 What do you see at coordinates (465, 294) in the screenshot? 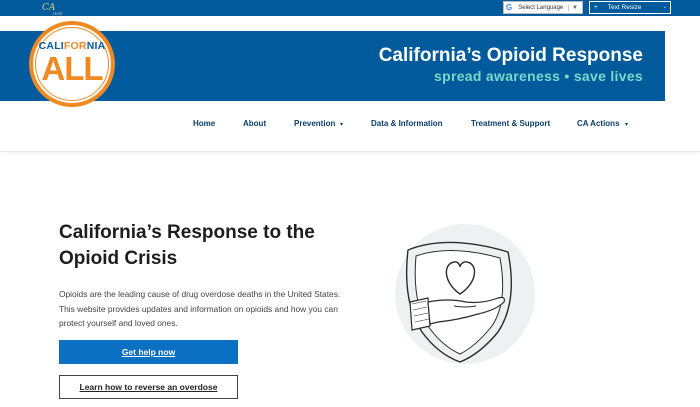
I see `shield-heart-hand-illustration` at bounding box center [465, 294].